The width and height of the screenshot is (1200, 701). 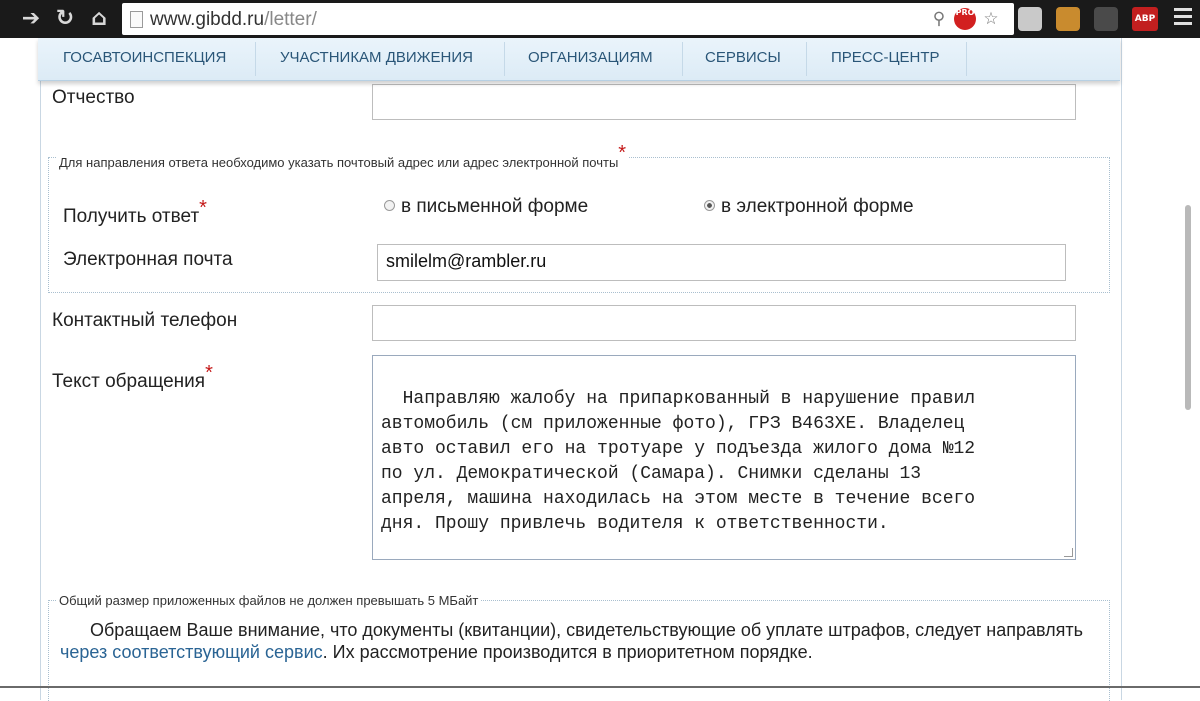 I want to click on pro-extension-icon: PRO, so click(x=965, y=19).